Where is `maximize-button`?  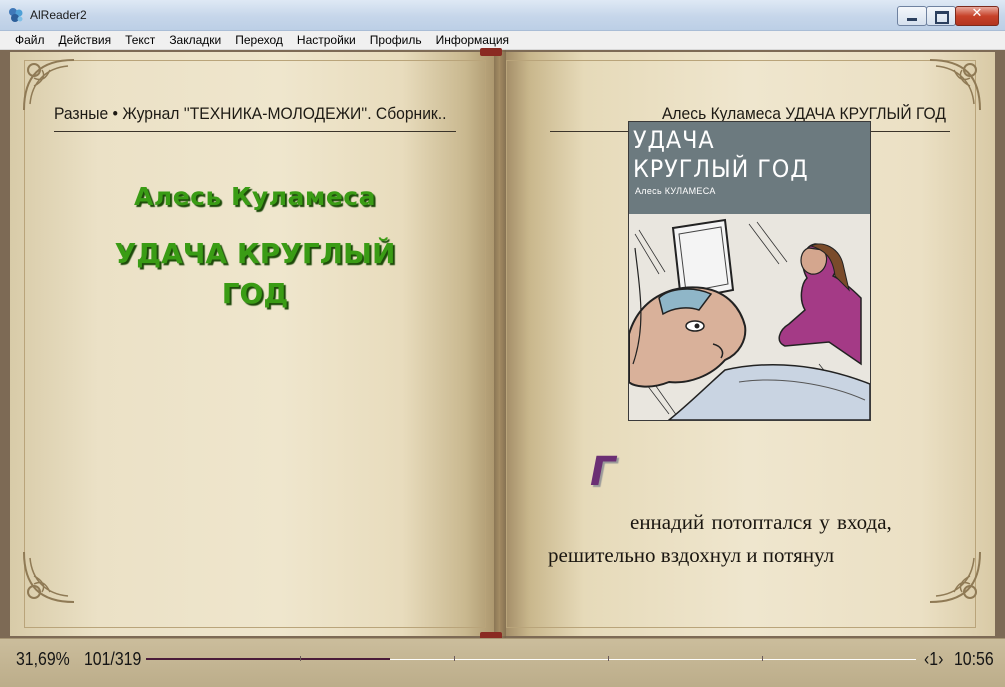 maximize-button is located at coordinates (941, 16).